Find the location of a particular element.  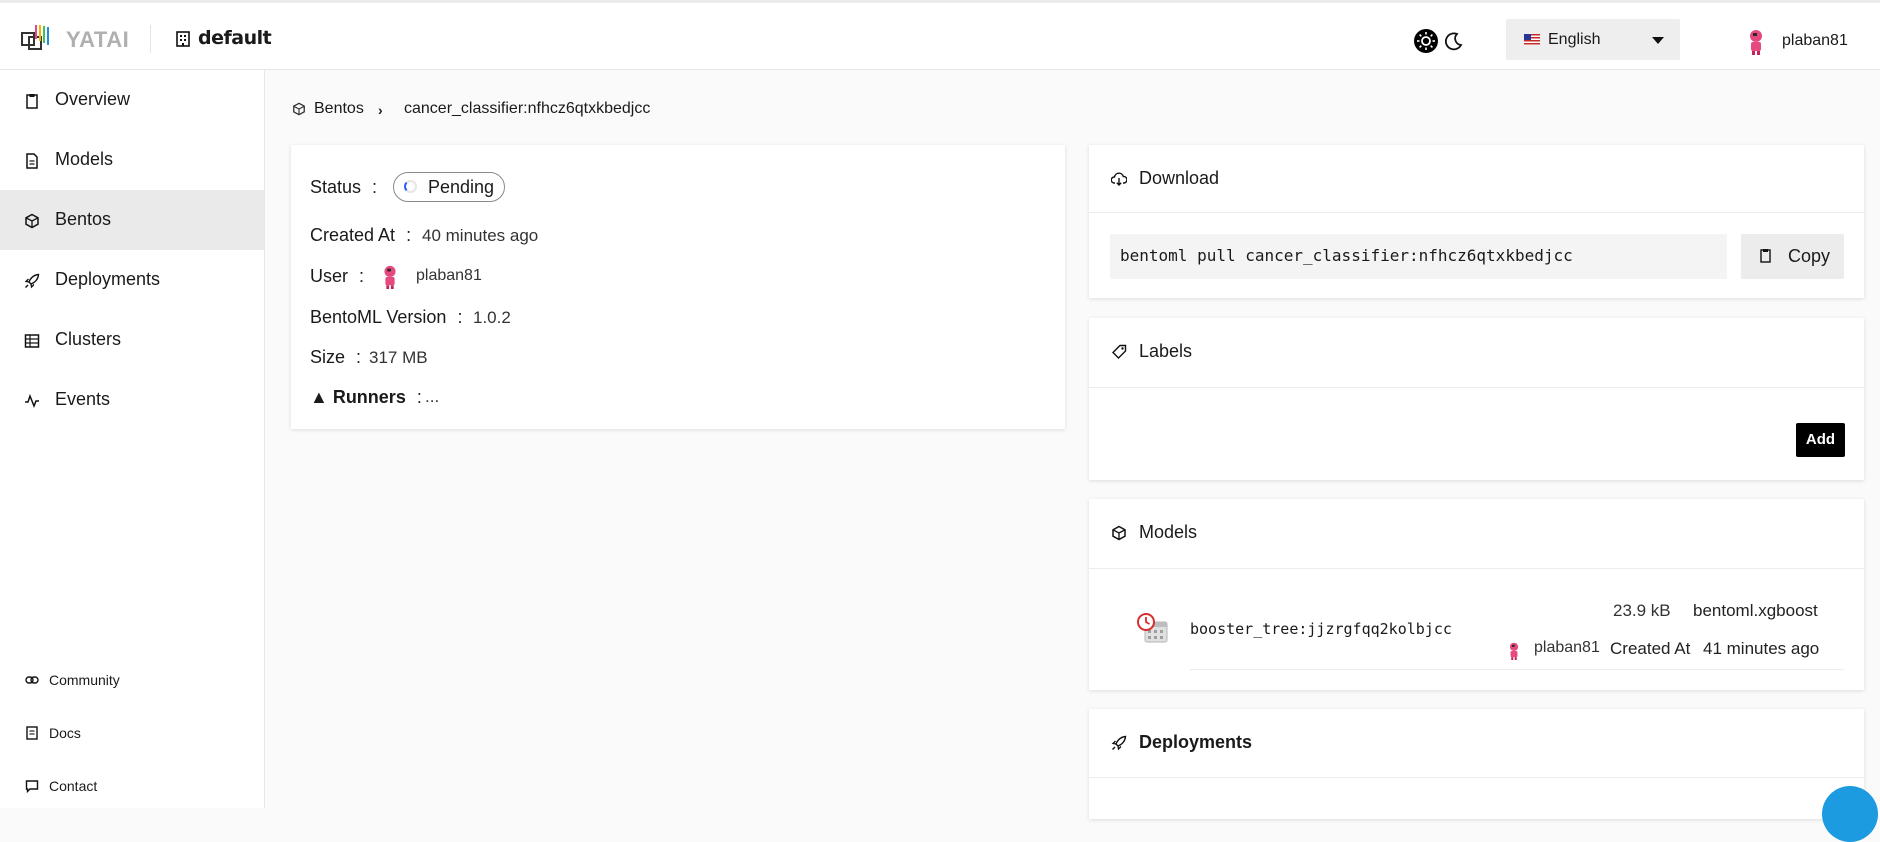

model-type: bentoml.xgboost is located at coordinates (1755, 610).